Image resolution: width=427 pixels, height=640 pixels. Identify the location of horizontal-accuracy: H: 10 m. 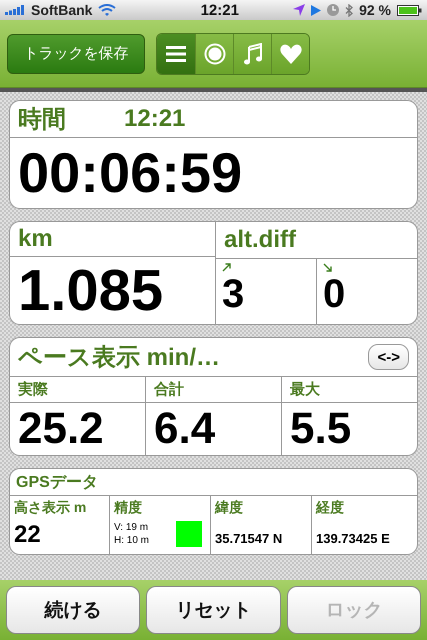
(132, 540).